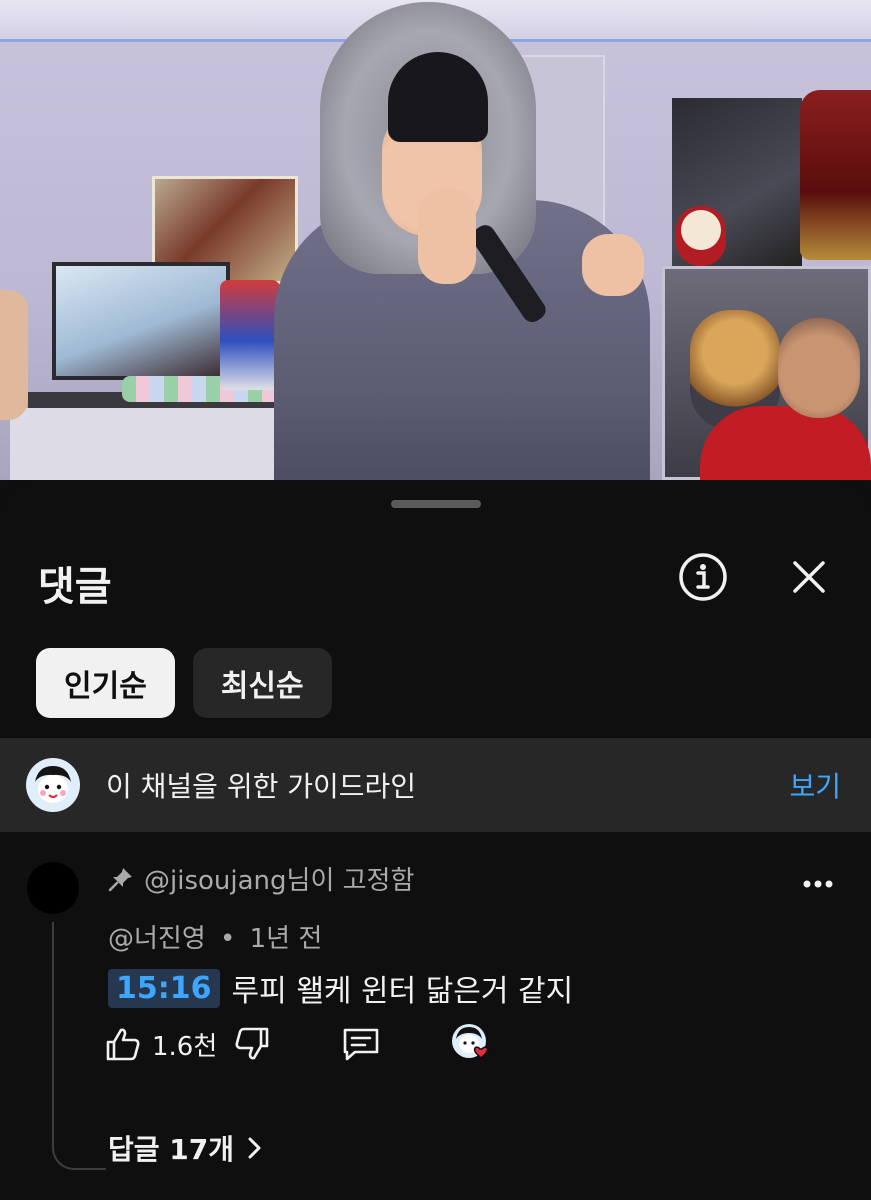  What do you see at coordinates (53, 785) in the screenshot?
I see `channel-avatar` at bounding box center [53, 785].